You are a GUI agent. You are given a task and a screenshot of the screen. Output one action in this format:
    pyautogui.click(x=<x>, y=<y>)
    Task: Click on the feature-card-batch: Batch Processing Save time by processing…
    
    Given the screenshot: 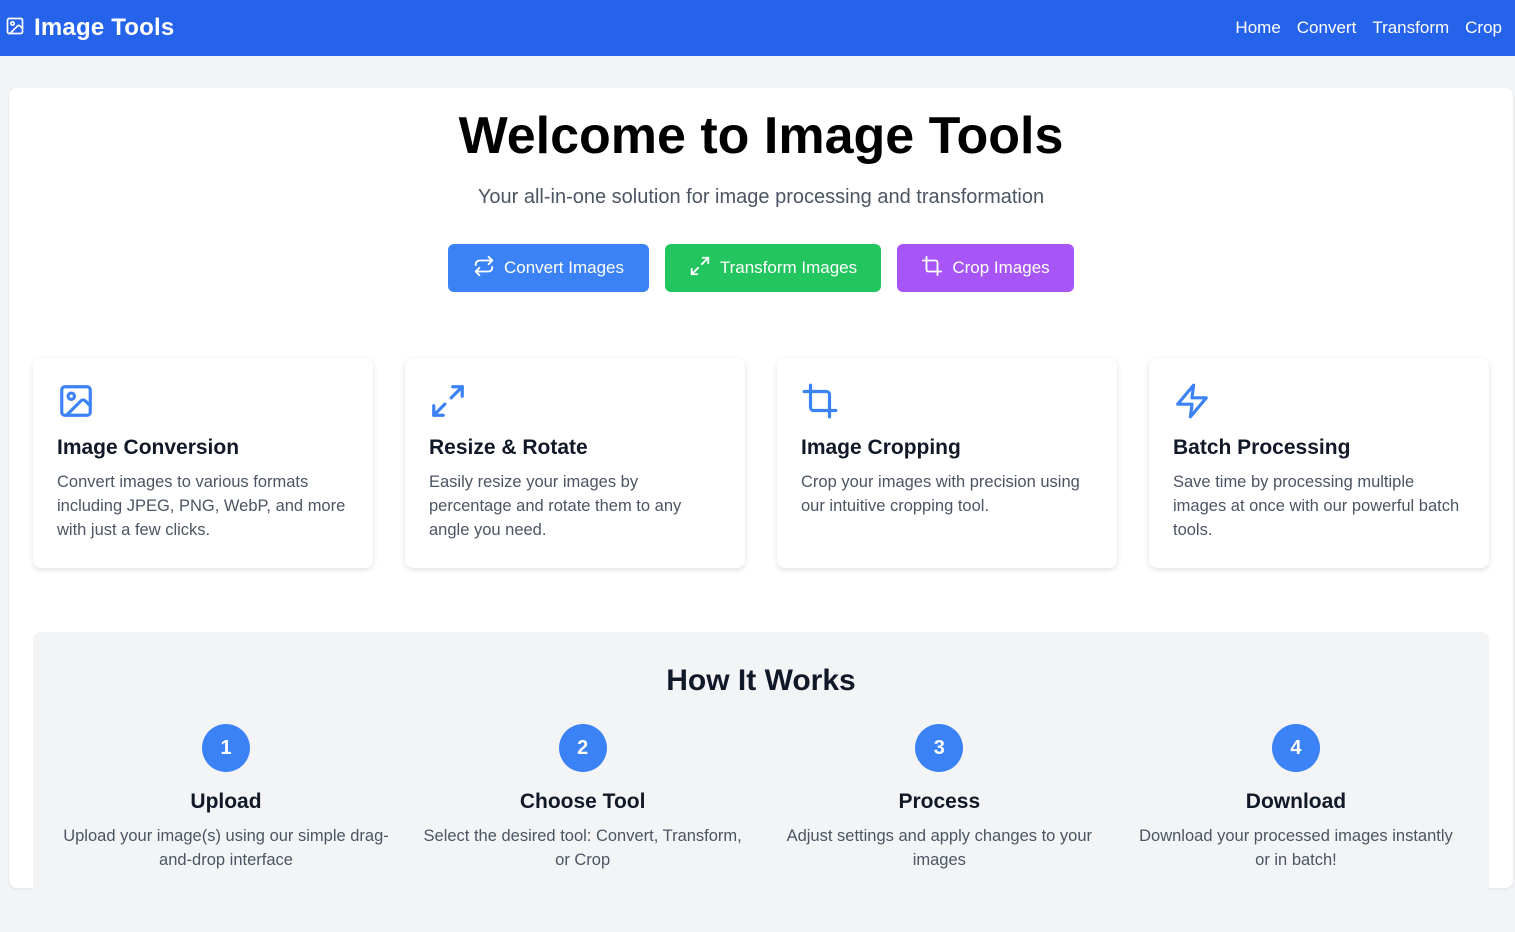 What is the action you would take?
    pyautogui.click(x=1319, y=463)
    